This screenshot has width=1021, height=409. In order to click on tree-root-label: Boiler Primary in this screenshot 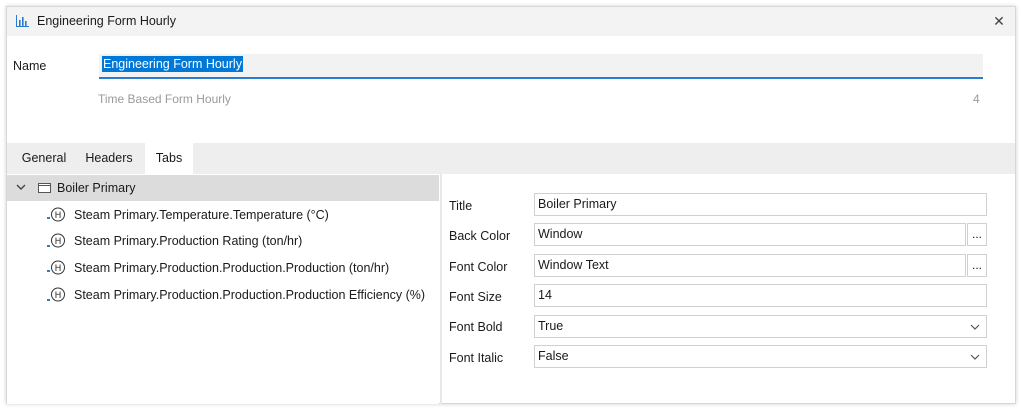, I will do `click(96, 188)`.